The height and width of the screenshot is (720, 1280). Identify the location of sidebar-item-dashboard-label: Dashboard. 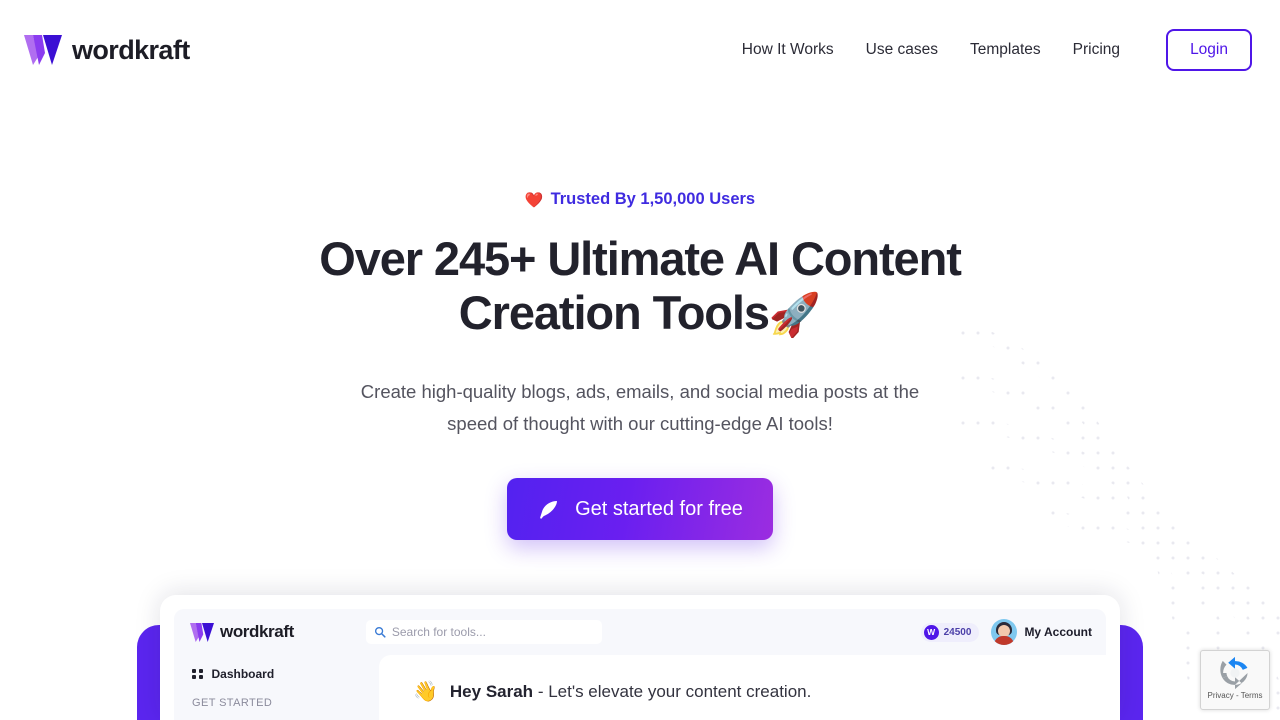
(243, 674).